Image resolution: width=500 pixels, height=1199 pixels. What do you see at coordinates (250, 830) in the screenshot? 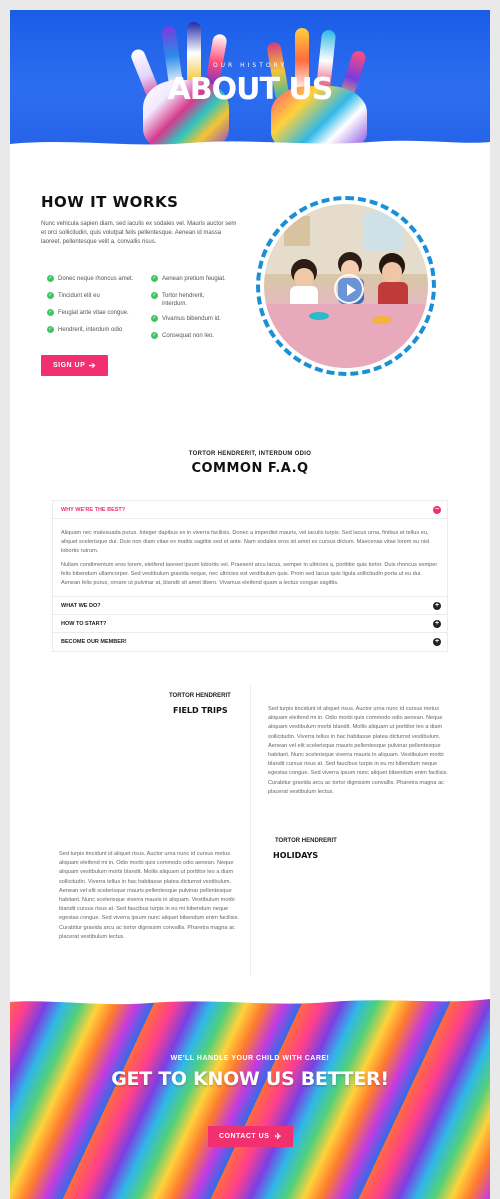
I see `timeline-divider` at bounding box center [250, 830].